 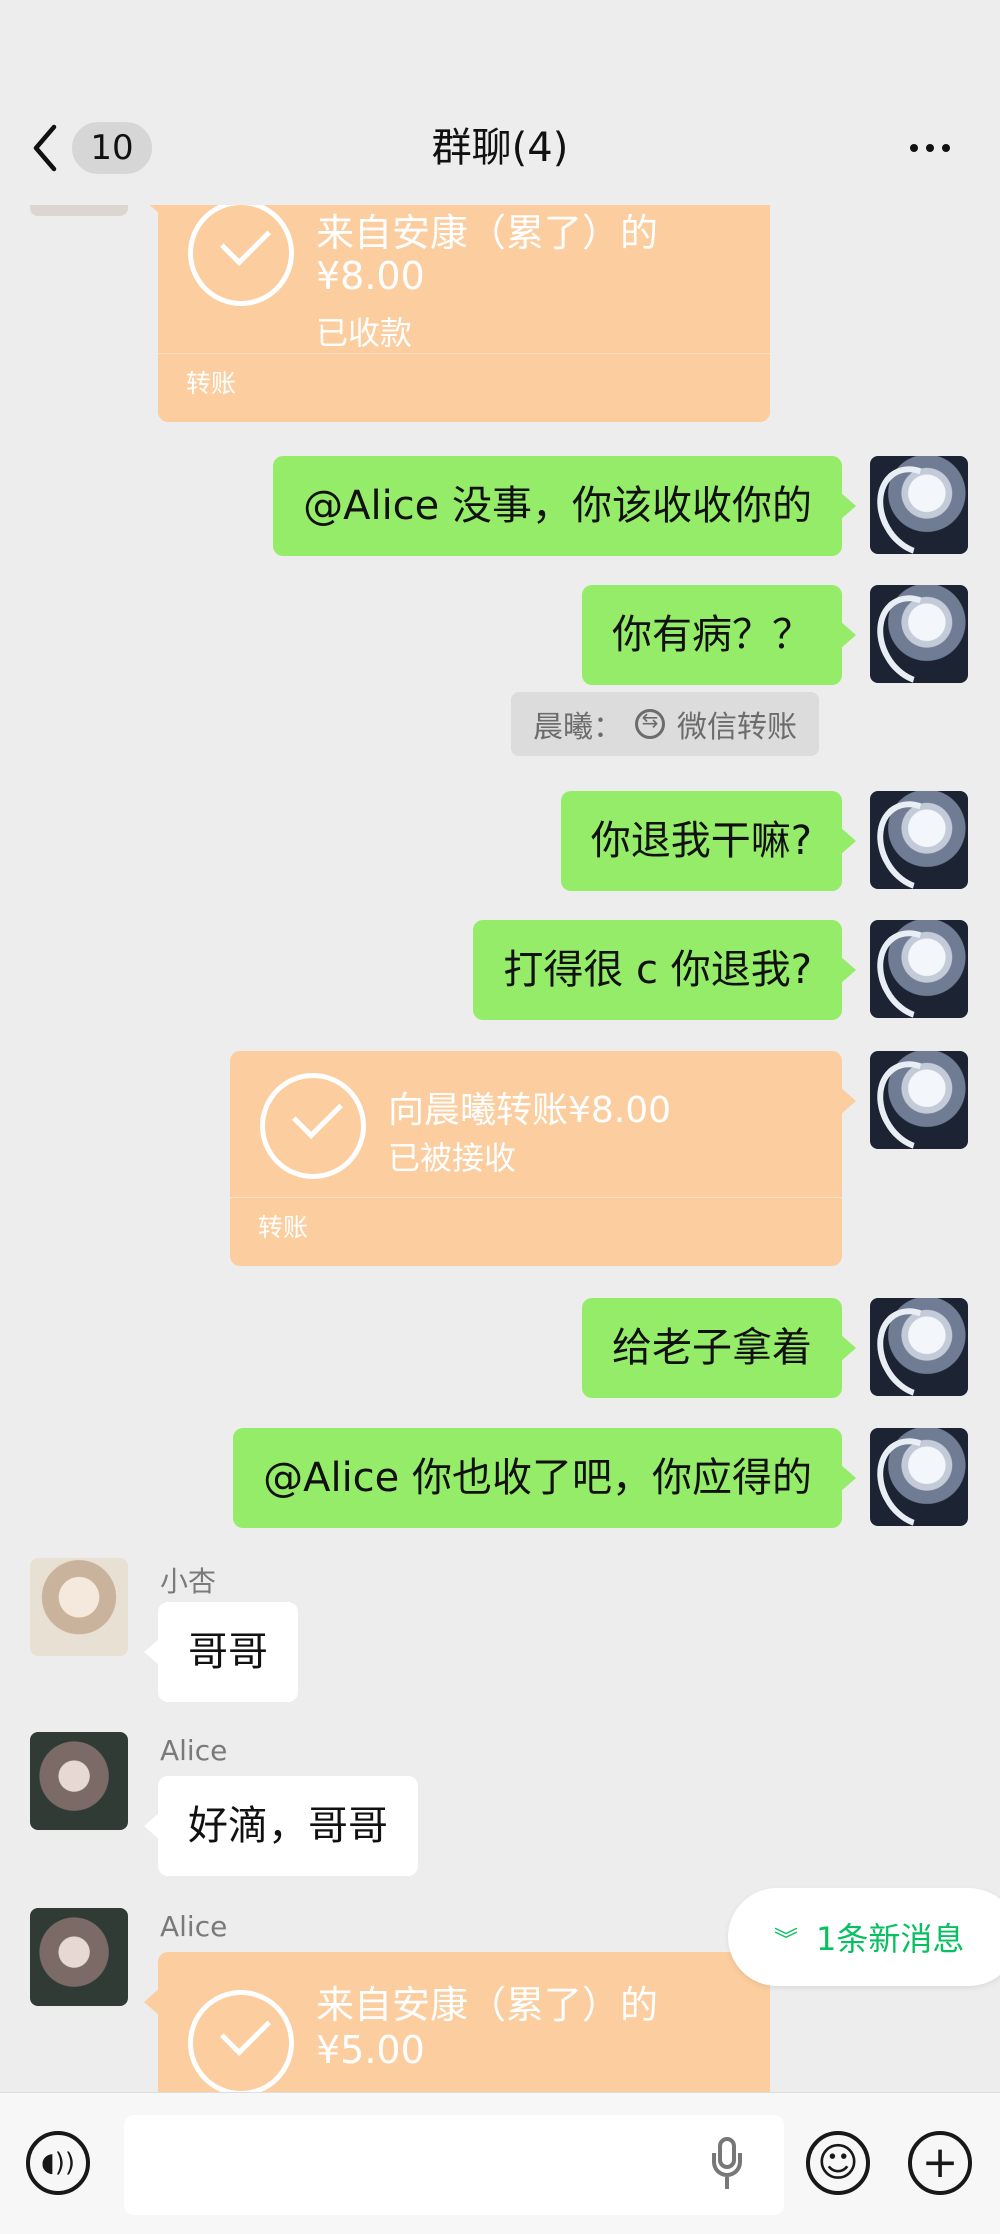 What do you see at coordinates (544, 1478) in the screenshot?
I see `message-bubble: @Alice 你也收了吧，你应得的` at bounding box center [544, 1478].